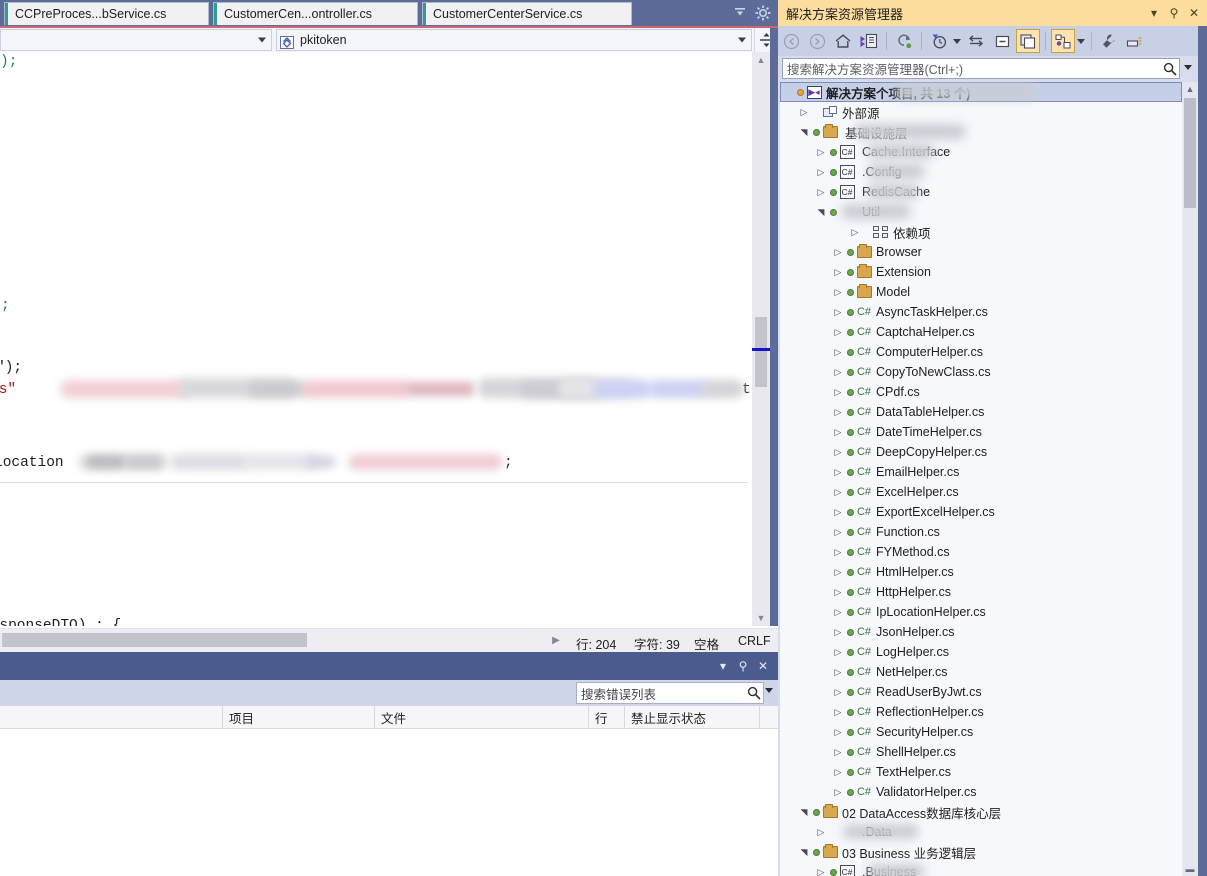  What do you see at coordinates (769, 717) in the screenshot?
I see `error-list-column-header` at bounding box center [769, 717].